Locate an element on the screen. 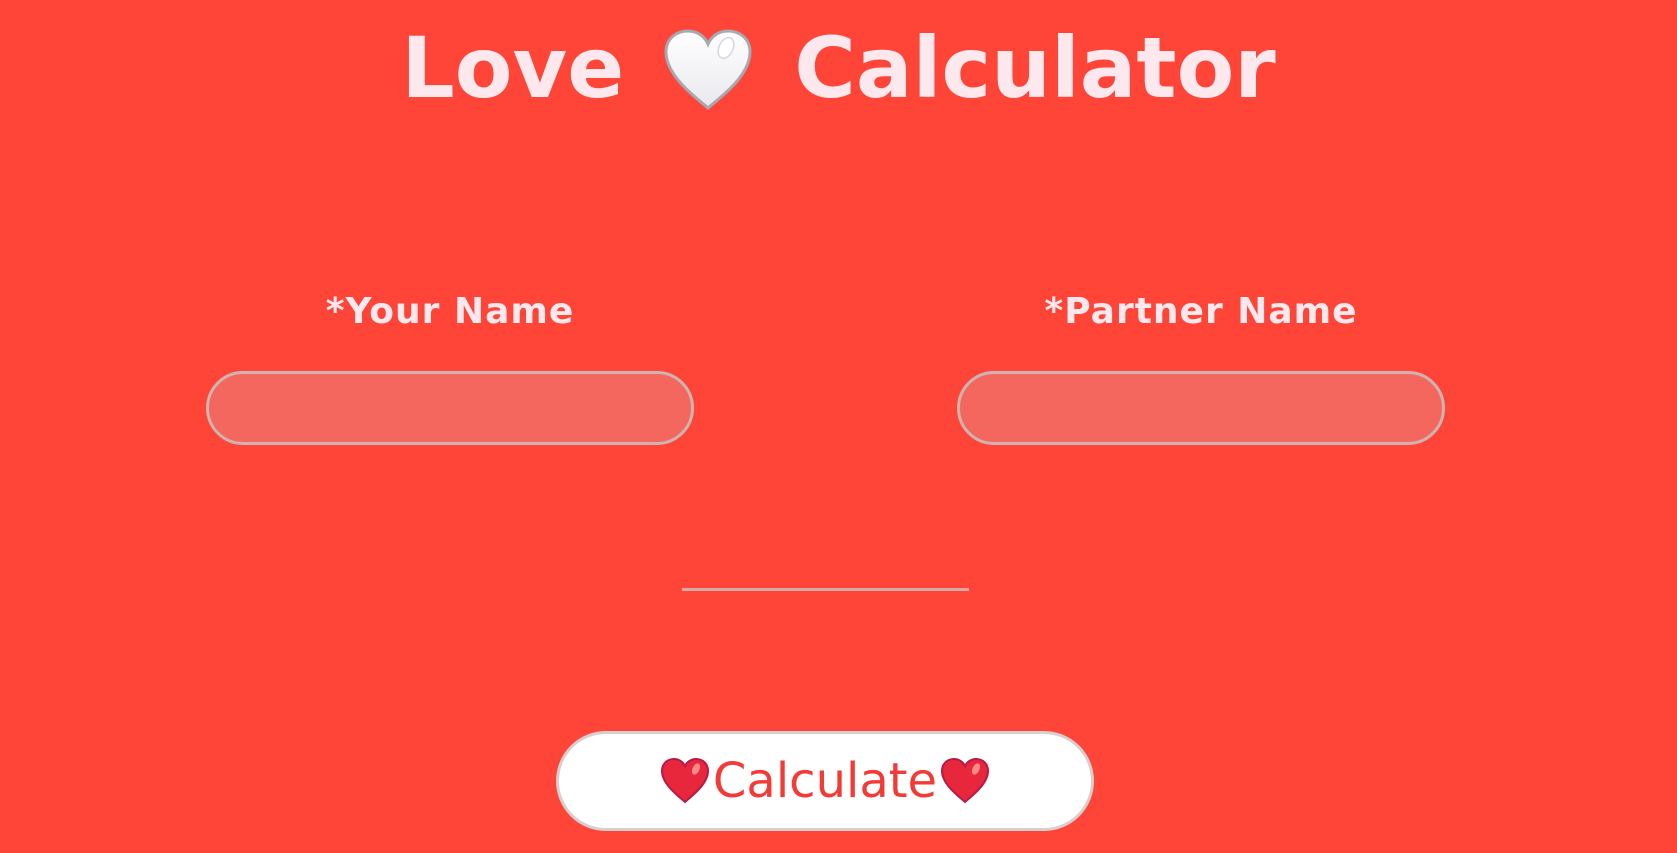 Image resolution: width=1677 pixels, height=853 pixels. page-title: Love Calculator is located at coordinates (838, 65).